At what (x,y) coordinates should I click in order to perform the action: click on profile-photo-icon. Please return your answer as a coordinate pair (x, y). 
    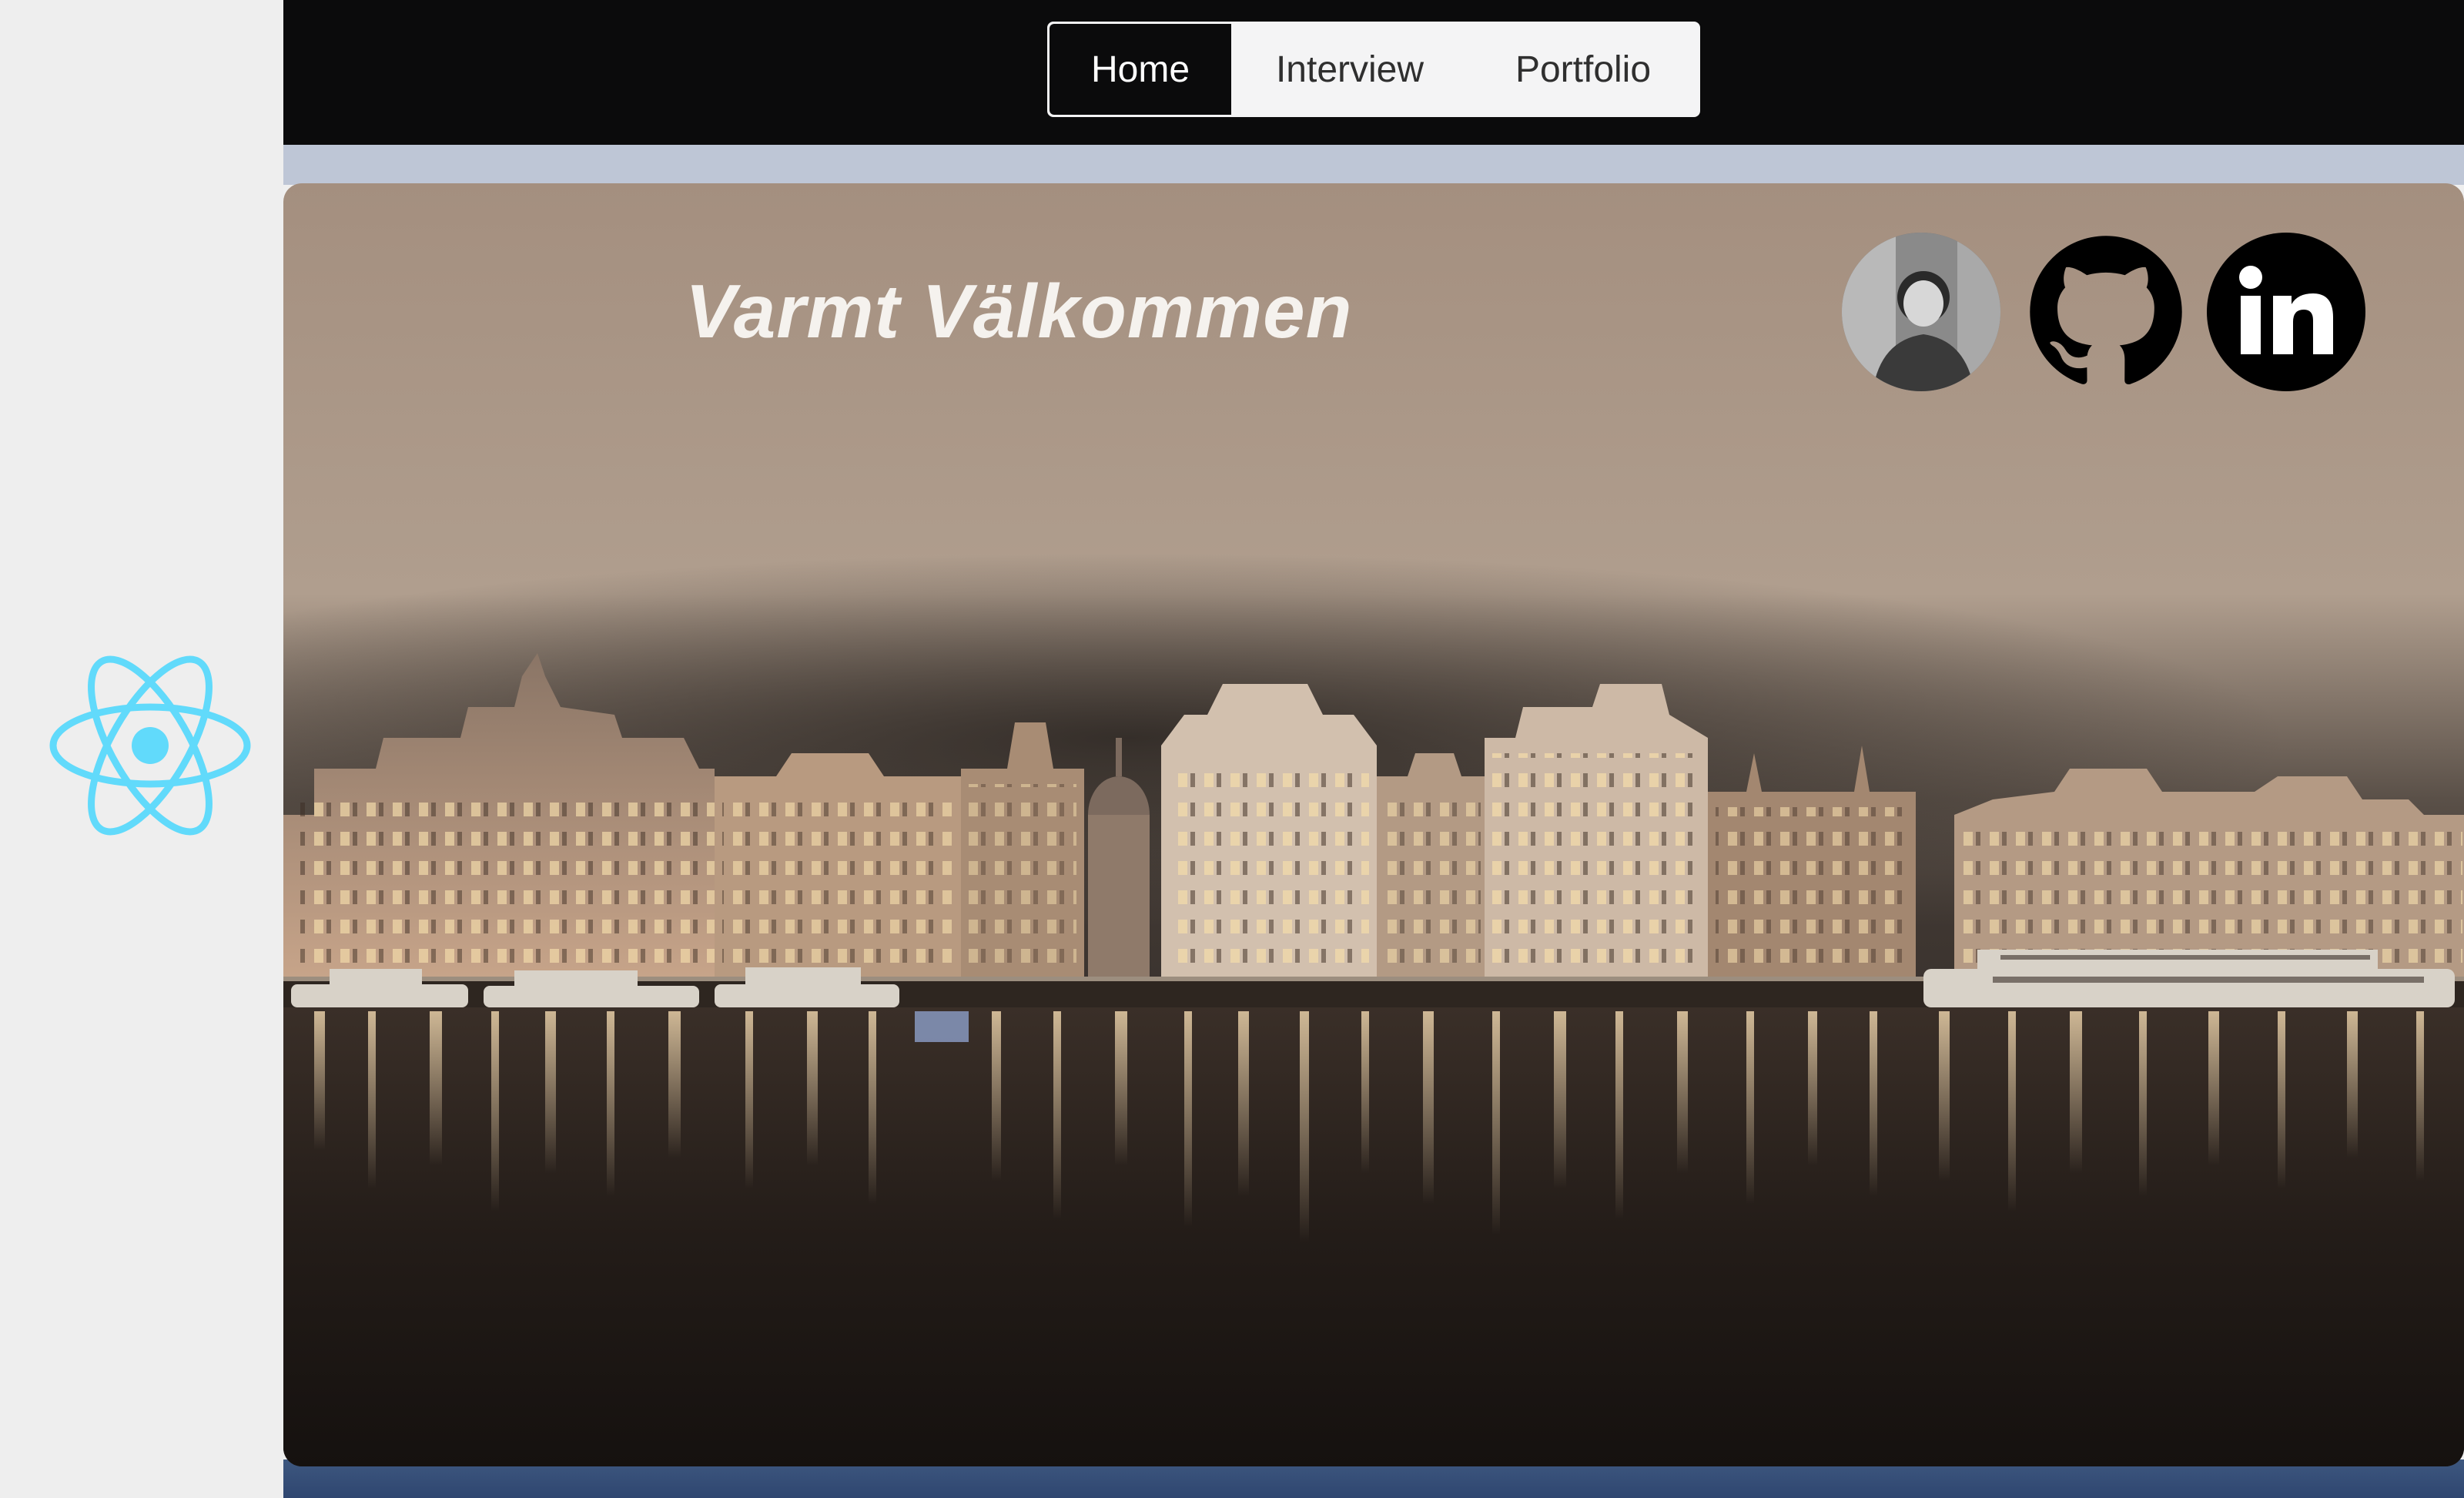
    Looking at the image, I should click on (1921, 312).